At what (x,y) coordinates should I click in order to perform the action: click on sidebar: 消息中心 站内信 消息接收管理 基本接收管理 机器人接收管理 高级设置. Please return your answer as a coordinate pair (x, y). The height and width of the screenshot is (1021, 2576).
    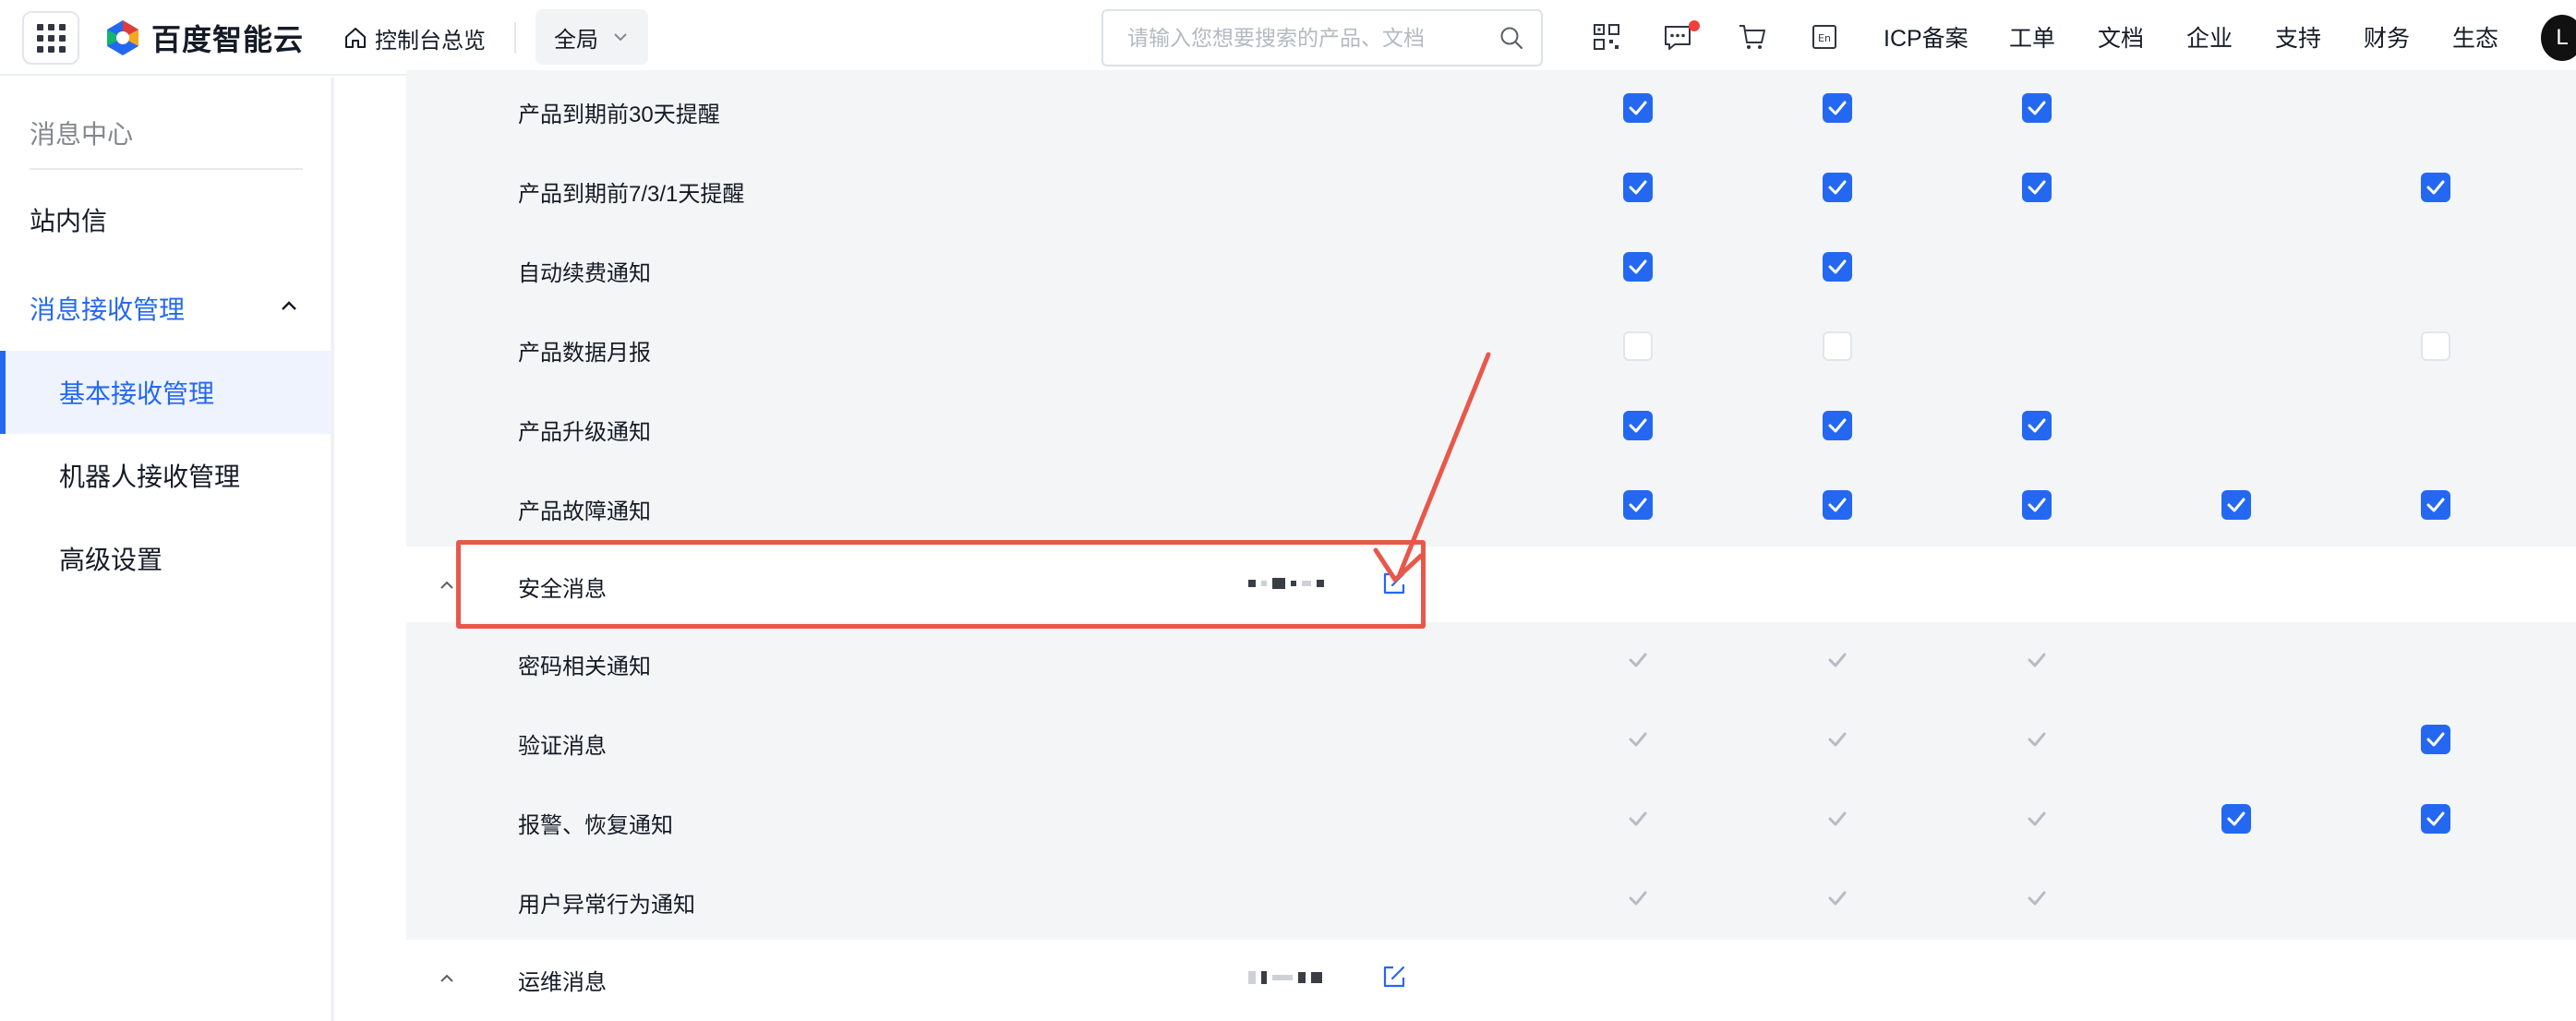
    Looking at the image, I should click on (166, 346).